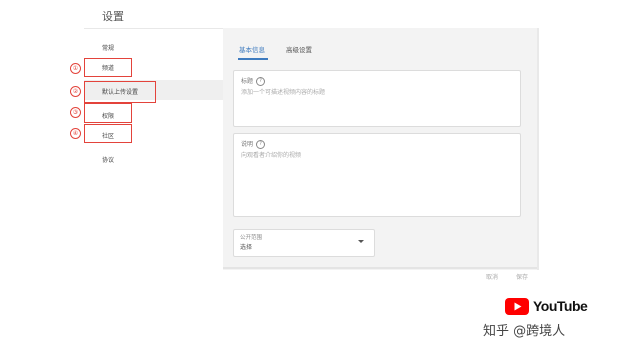 The image size is (628, 354). What do you see at coordinates (75, 68) in the screenshot?
I see `annotation-marker-1: ①` at bounding box center [75, 68].